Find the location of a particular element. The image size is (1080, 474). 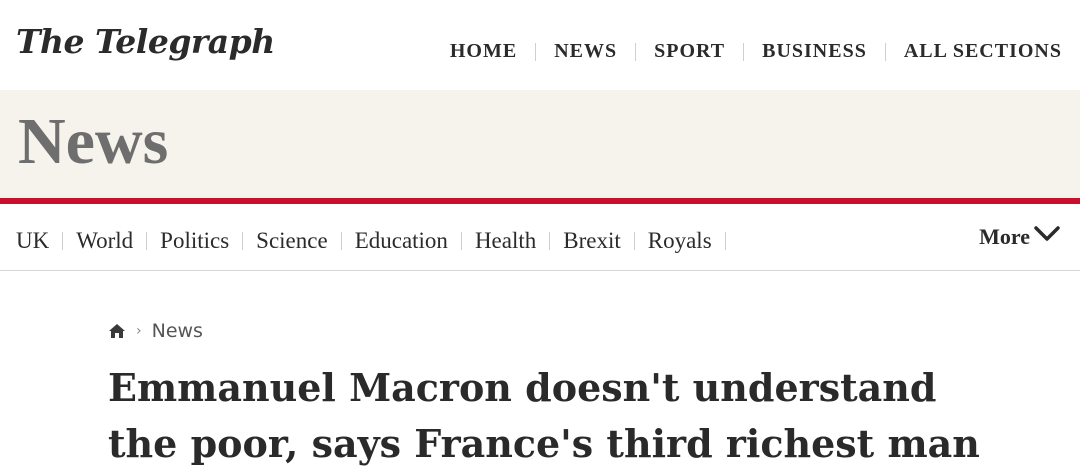

sub-nav-education: Education is located at coordinates (401, 241).